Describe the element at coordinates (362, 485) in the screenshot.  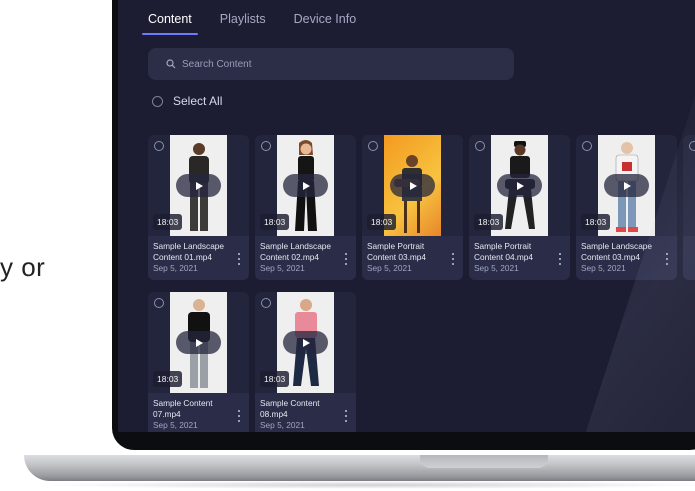
I see `laptop-shadow` at that location.